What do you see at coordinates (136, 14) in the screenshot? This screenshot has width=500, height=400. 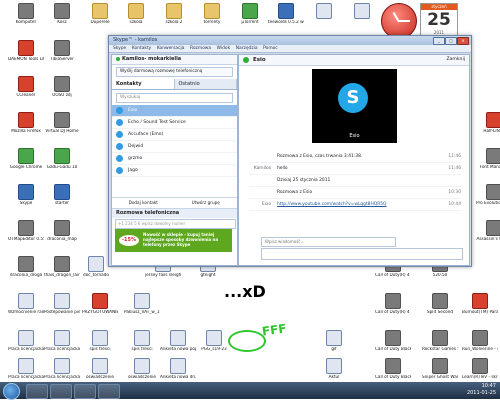 I see `desktop-icon: szkola` at bounding box center [136, 14].